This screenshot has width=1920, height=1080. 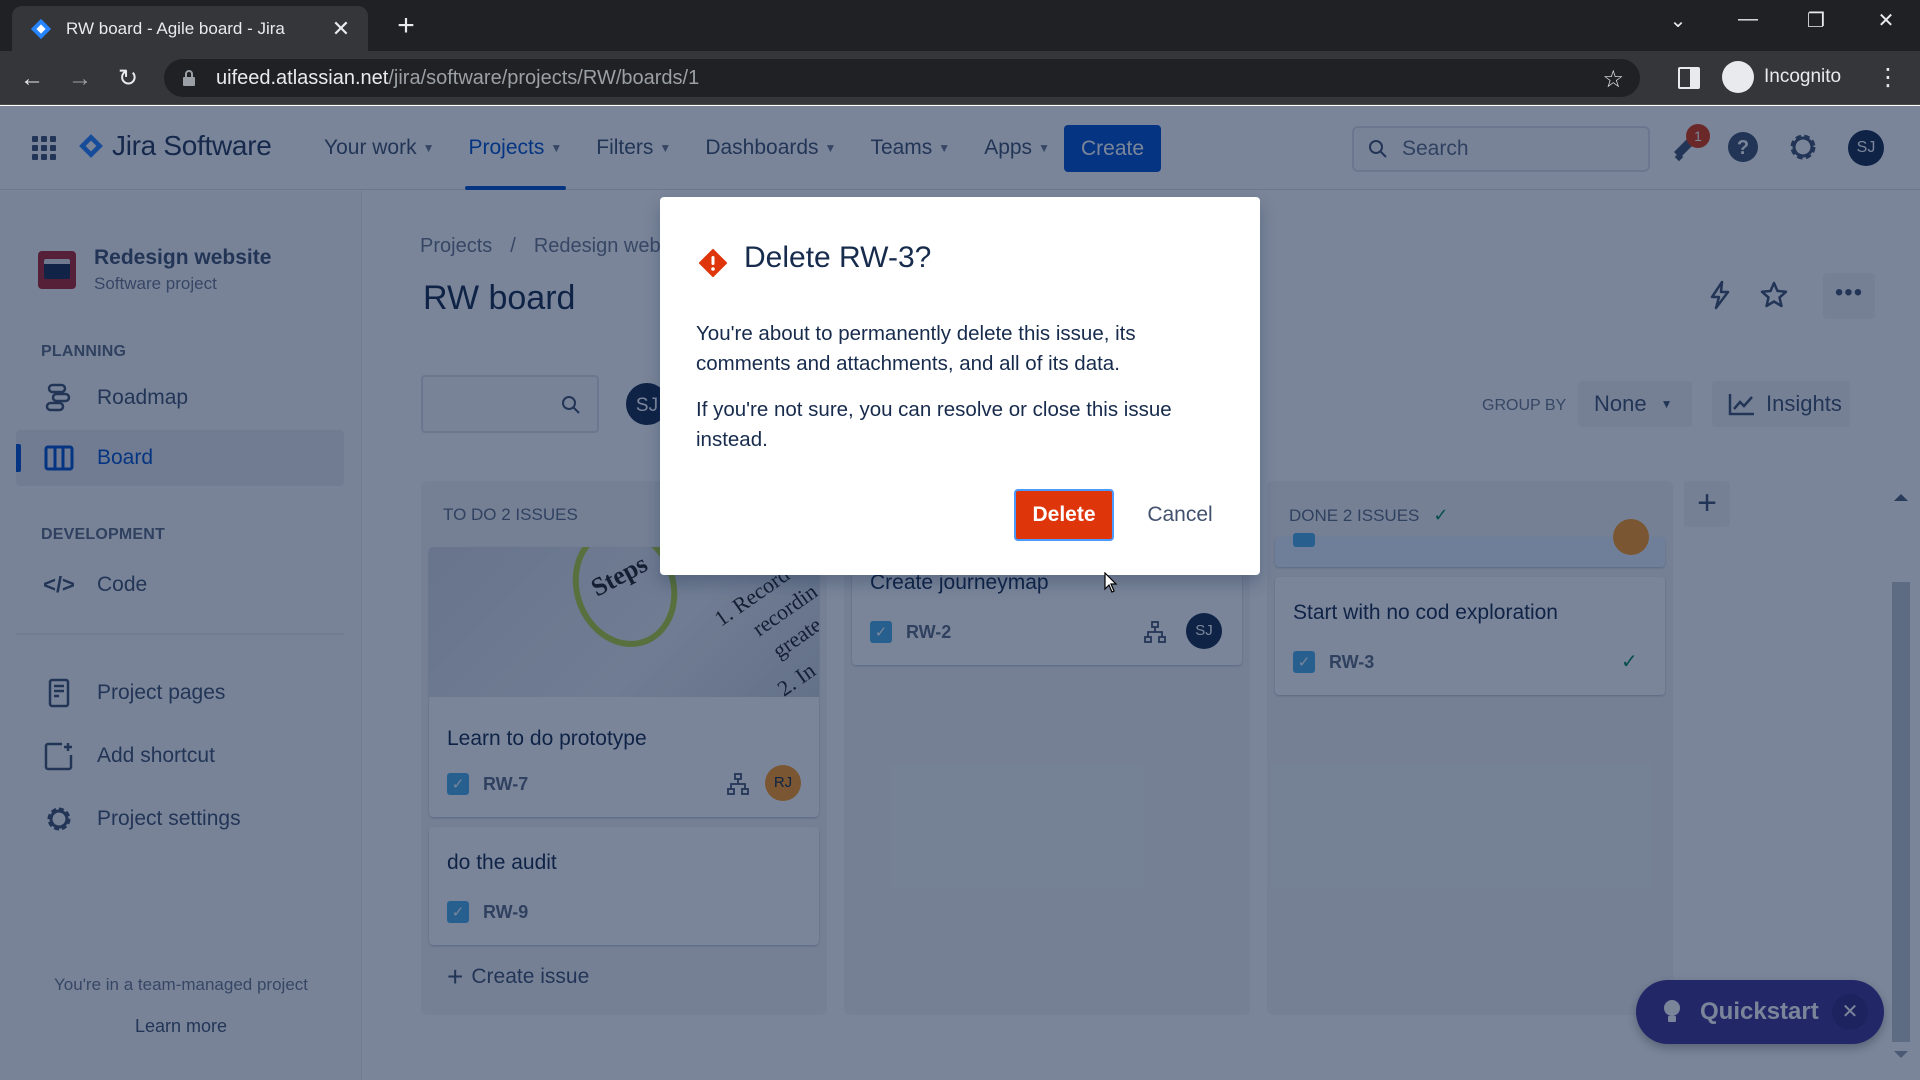 I want to click on tab-title: RW board - Agile board - Jira, so click(x=175, y=28).